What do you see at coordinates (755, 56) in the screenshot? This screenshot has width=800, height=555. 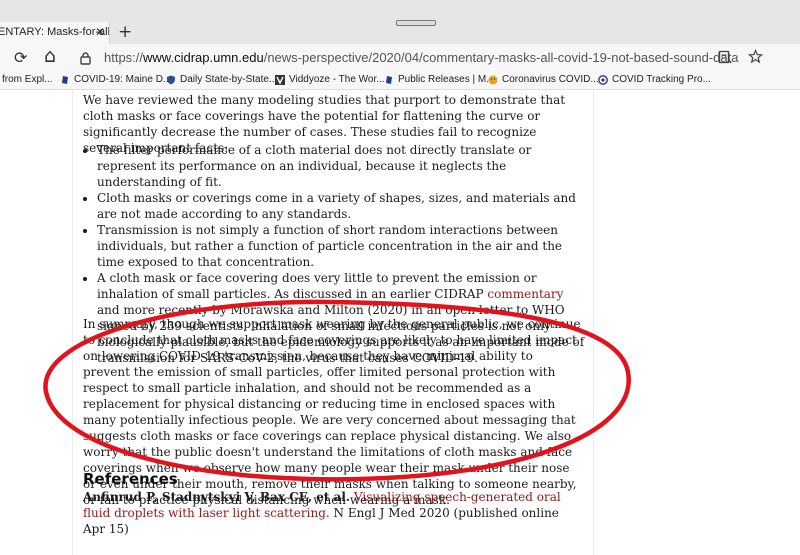 I see `favorite-star-icon` at bounding box center [755, 56].